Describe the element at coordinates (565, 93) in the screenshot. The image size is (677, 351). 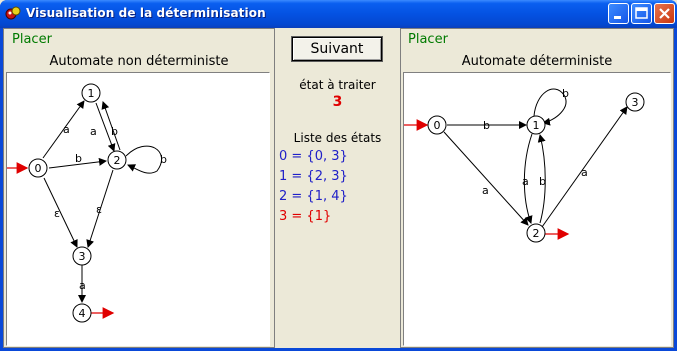
I see `dfa-edge-1-1-label: b` at that location.